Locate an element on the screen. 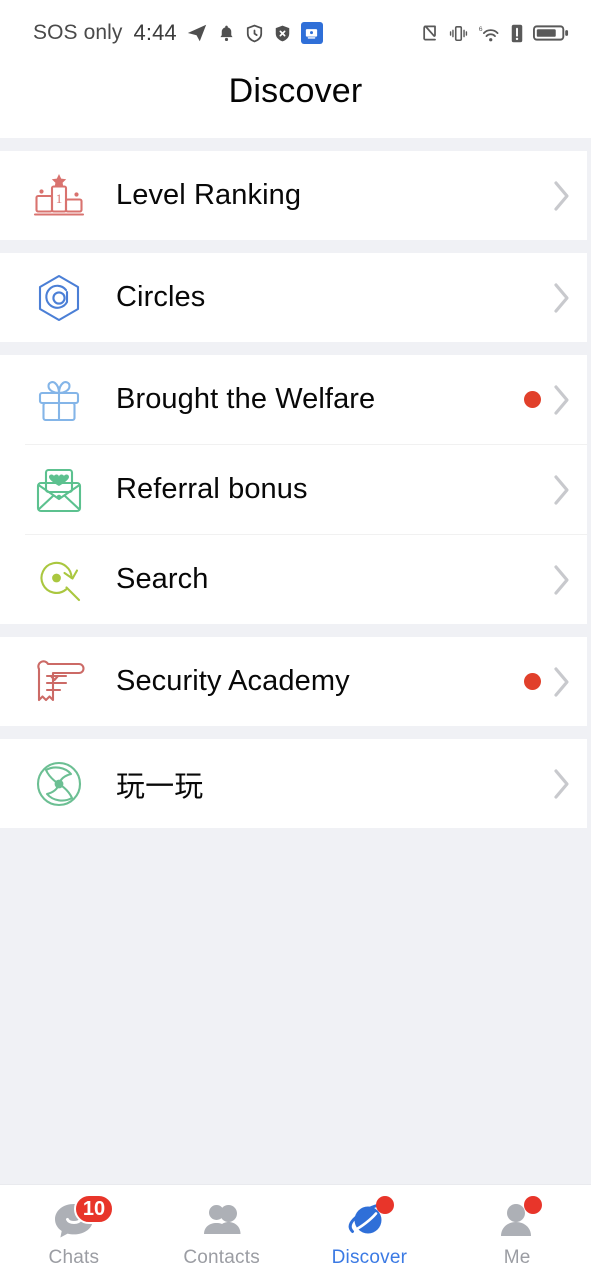 This screenshot has width=591, height=1280. list-item: 1 Level Ranking is located at coordinates (295, 195).